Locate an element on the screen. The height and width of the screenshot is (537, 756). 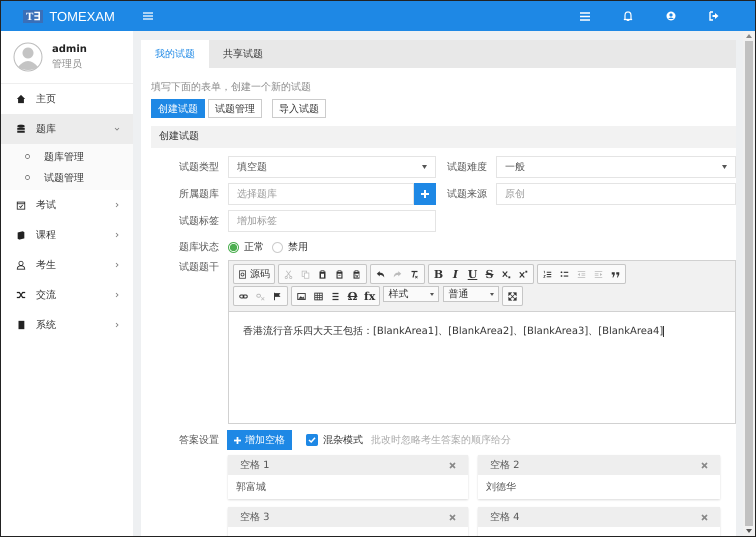
avatar-icon is located at coordinates (28, 57).